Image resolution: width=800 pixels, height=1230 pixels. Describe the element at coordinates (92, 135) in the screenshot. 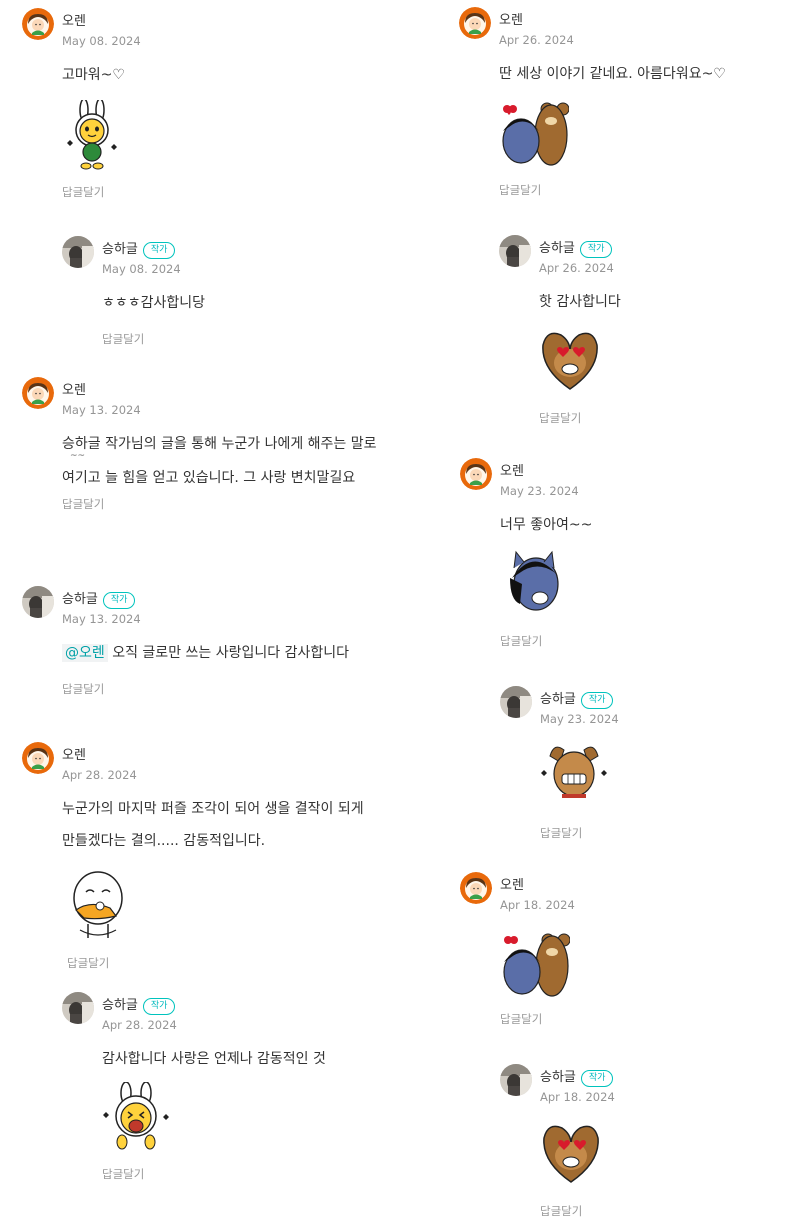

I see `sticker-bunny-icon` at that location.